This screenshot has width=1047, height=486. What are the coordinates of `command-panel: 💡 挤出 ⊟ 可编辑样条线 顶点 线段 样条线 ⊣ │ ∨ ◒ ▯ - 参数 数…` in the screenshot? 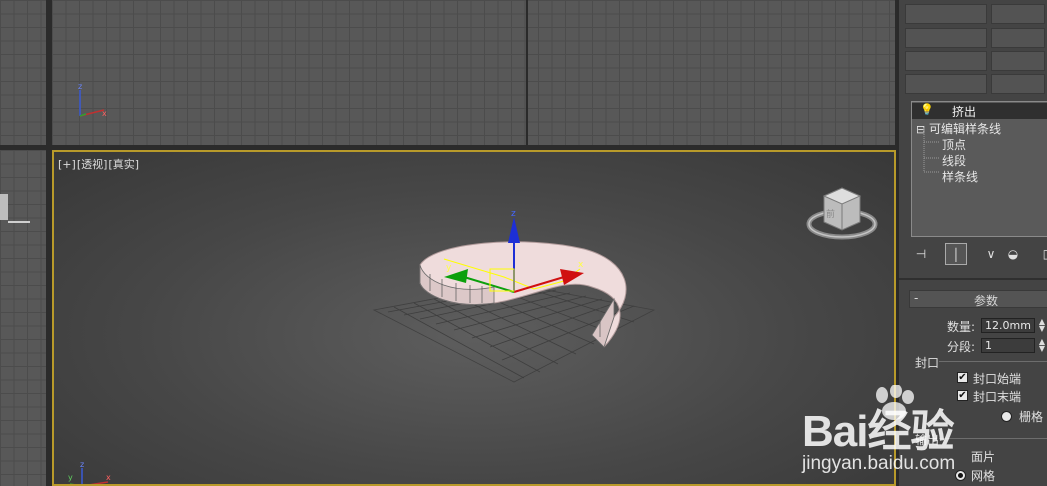 It's located at (972, 243).